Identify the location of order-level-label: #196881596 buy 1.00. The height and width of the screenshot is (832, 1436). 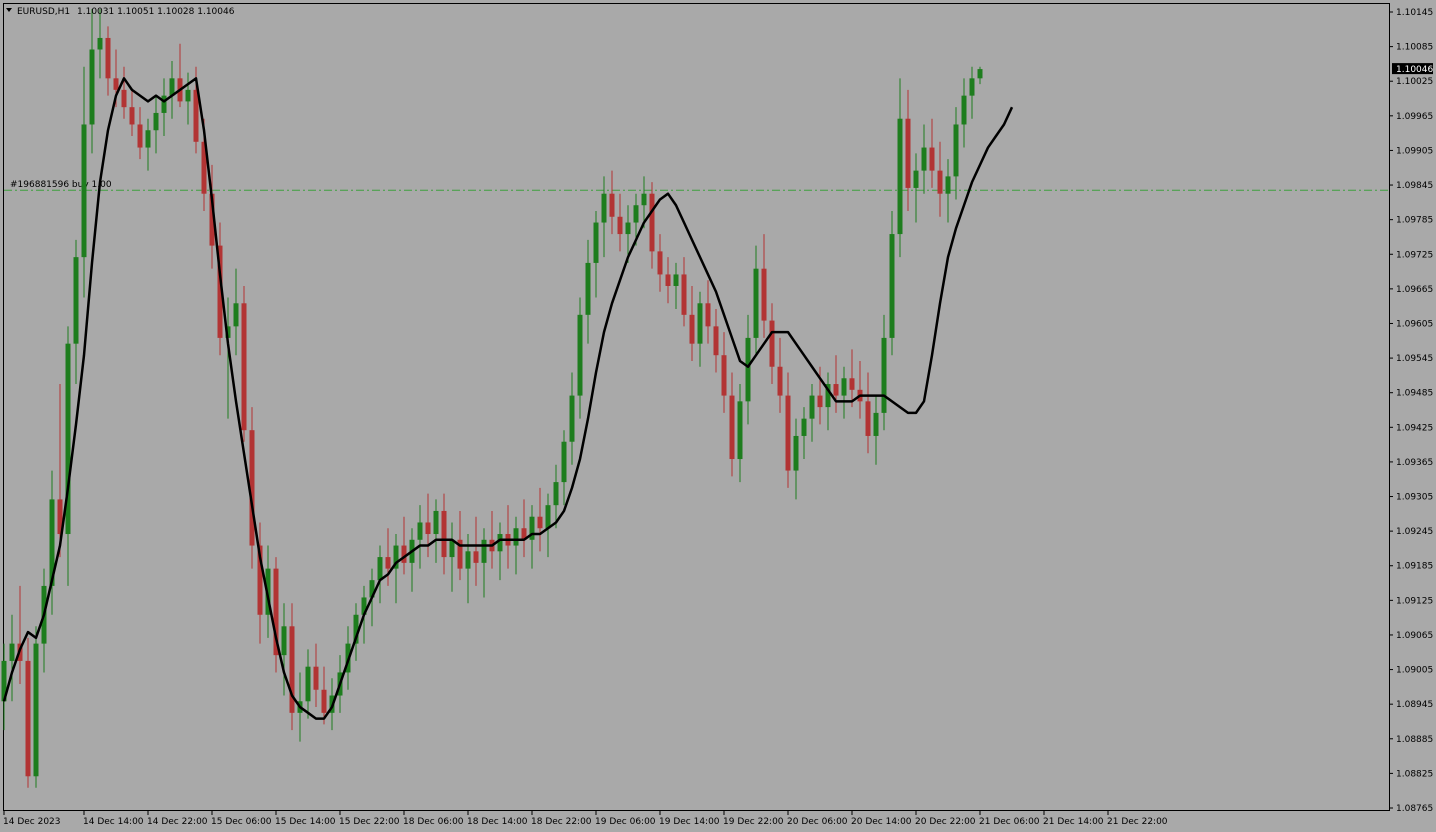
(61, 185).